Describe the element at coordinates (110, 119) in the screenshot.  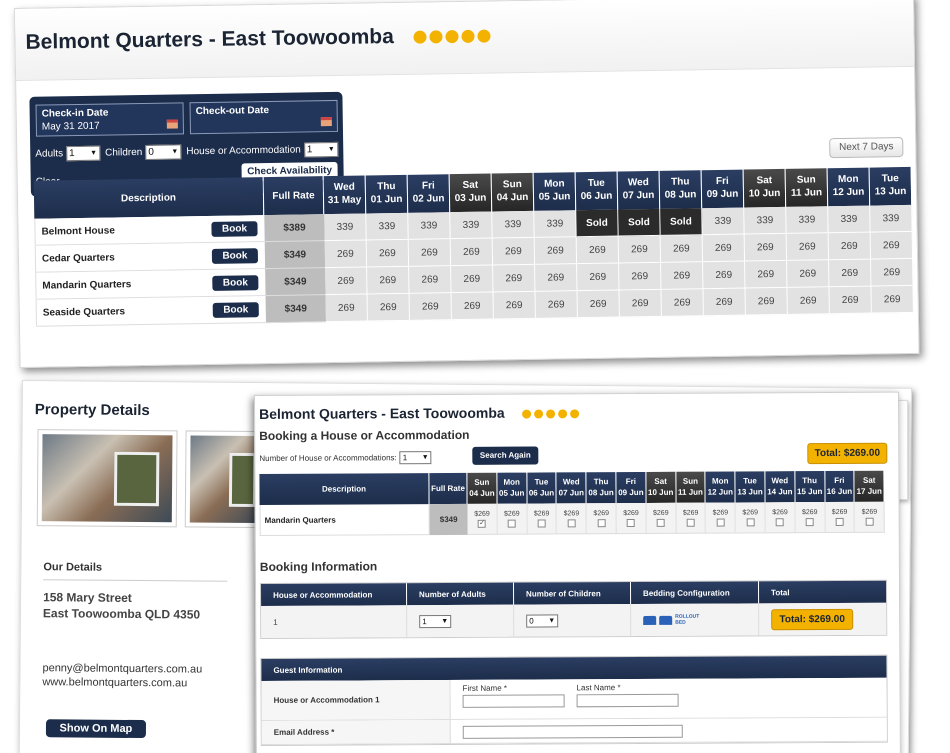
I see `checkin-date-field: Check-in Date May 31 2017` at that location.